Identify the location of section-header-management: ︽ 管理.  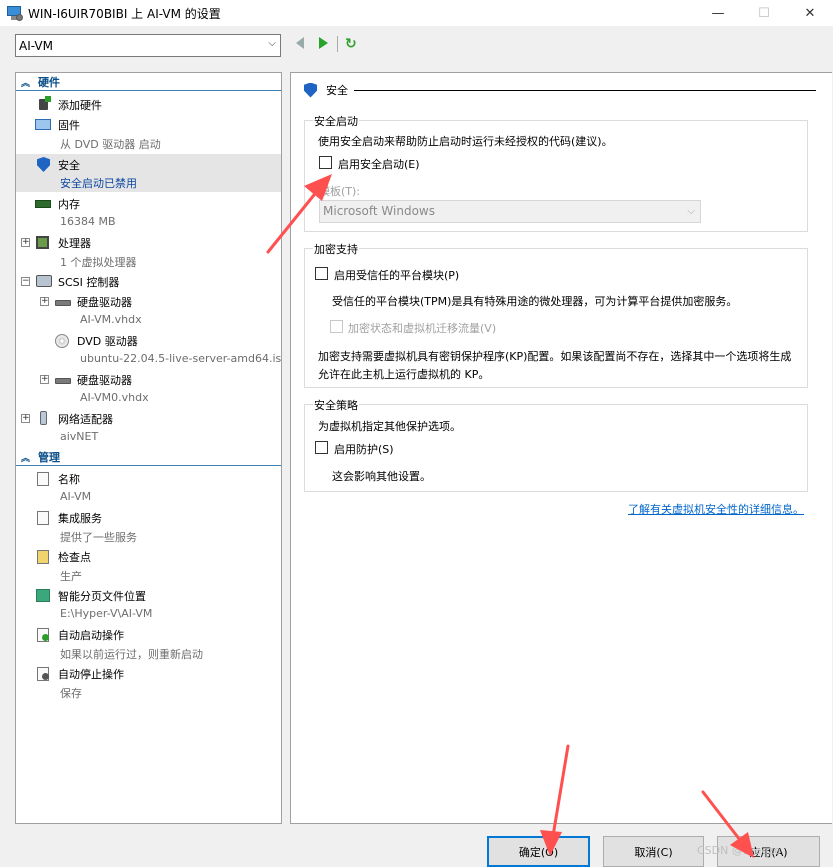
(148, 457).